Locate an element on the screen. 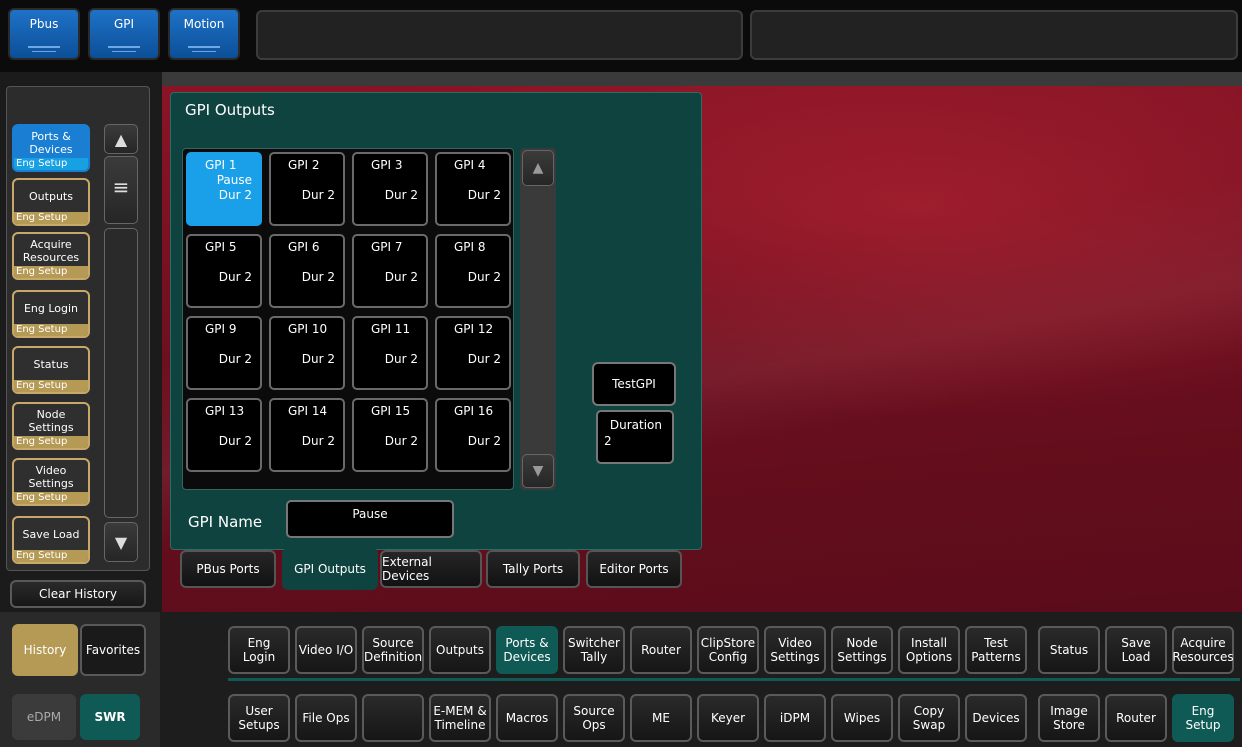 The height and width of the screenshot is (747, 1242). gpi-output-name: GPI 16 is located at coordinates (474, 411).